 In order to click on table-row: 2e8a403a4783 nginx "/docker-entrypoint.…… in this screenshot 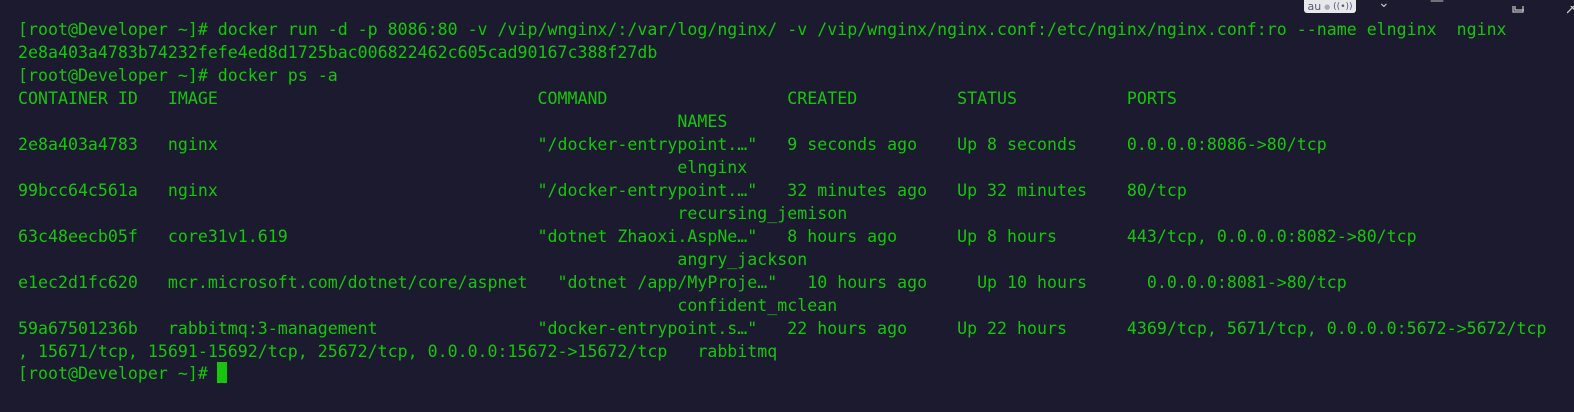, I will do `click(672, 144)`.